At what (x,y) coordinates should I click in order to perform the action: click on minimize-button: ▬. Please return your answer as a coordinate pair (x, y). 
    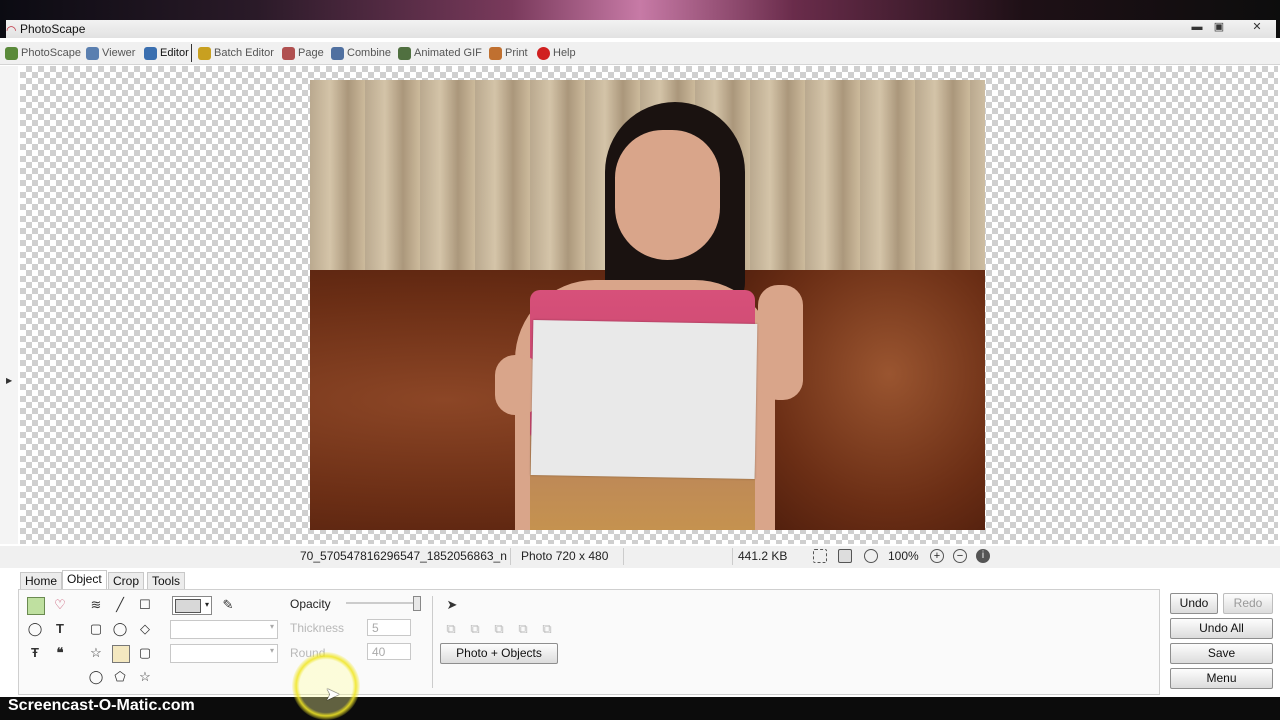
    Looking at the image, I should click on (1197, 27).